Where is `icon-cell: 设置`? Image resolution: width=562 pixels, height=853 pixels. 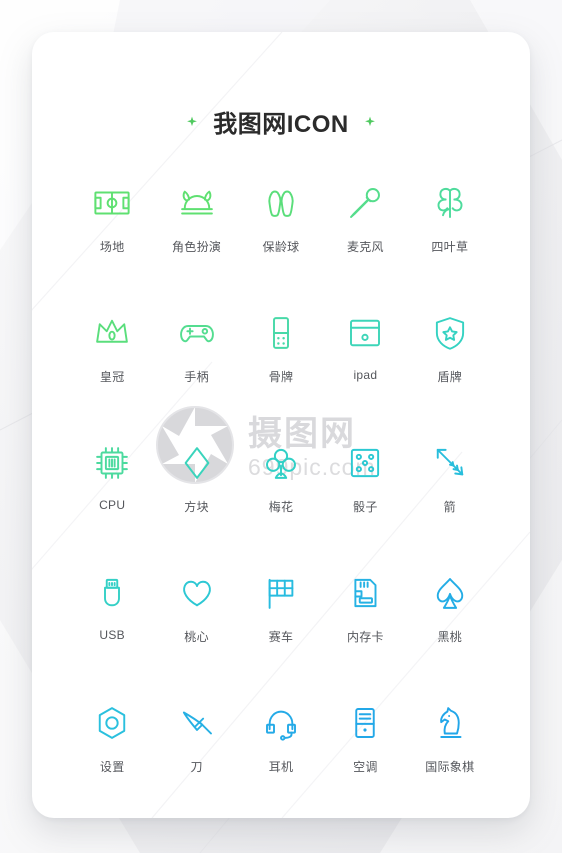 icon-cell: 设置 is located at coordinates (112, 737).